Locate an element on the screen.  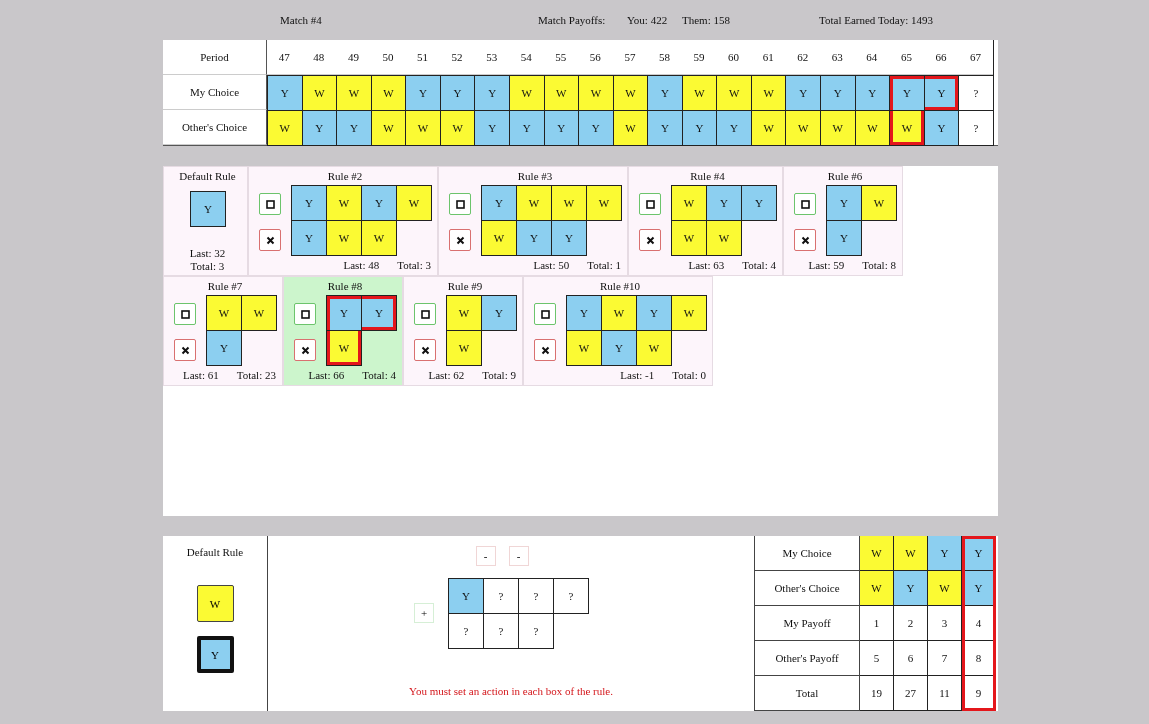
rule-card: Rule #4 W Y Y W W Last: 63 Total: 4 is located at coordinates (705, 221).